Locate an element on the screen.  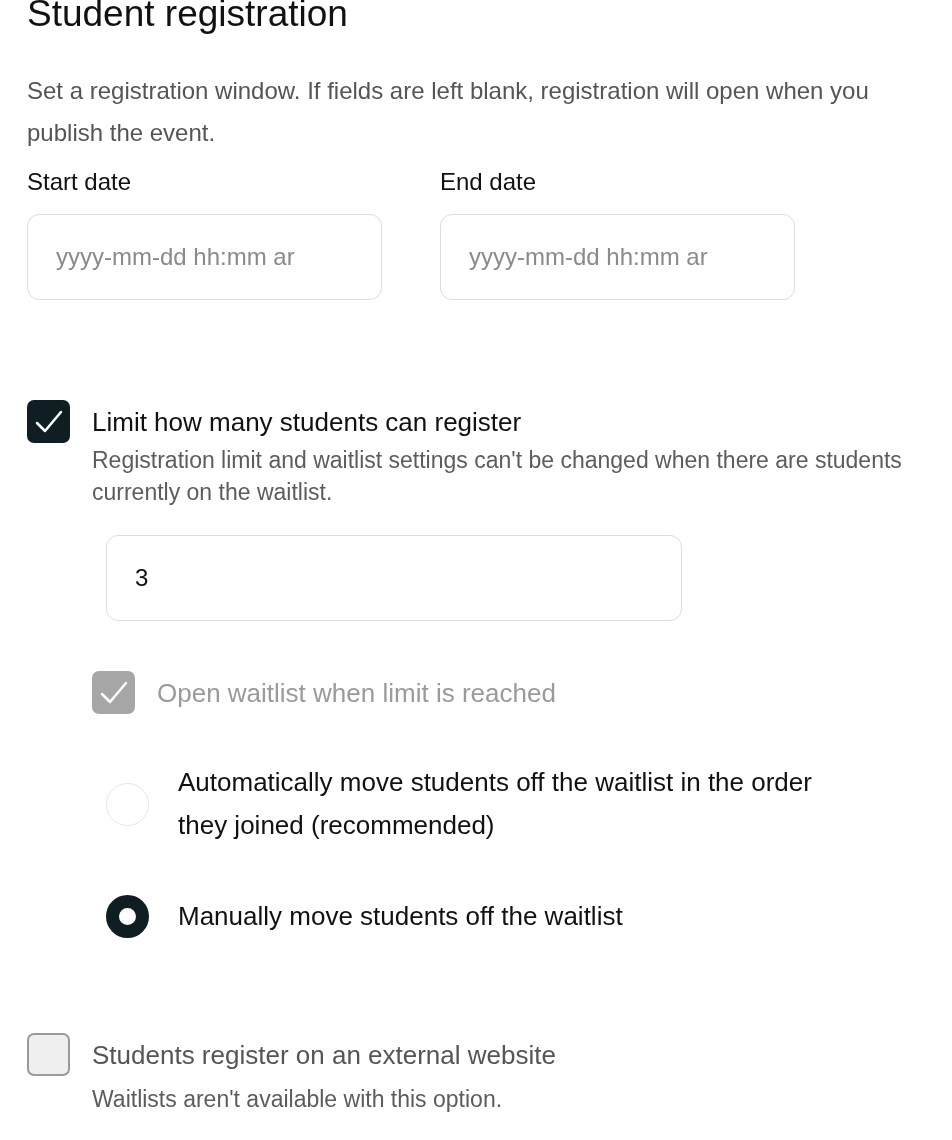
field-label: Start date is located at coordinates (79, 182).